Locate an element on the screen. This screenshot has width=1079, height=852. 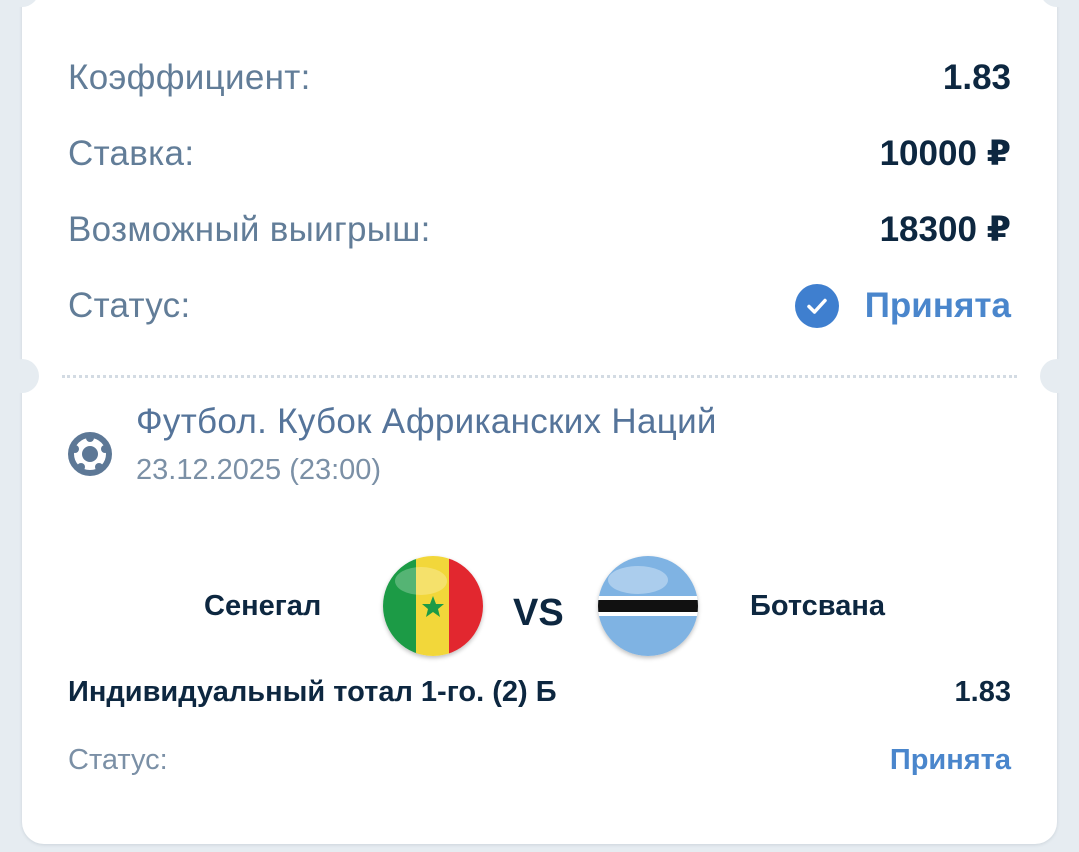
check-circle-icon is located at coordinates (816, 306).